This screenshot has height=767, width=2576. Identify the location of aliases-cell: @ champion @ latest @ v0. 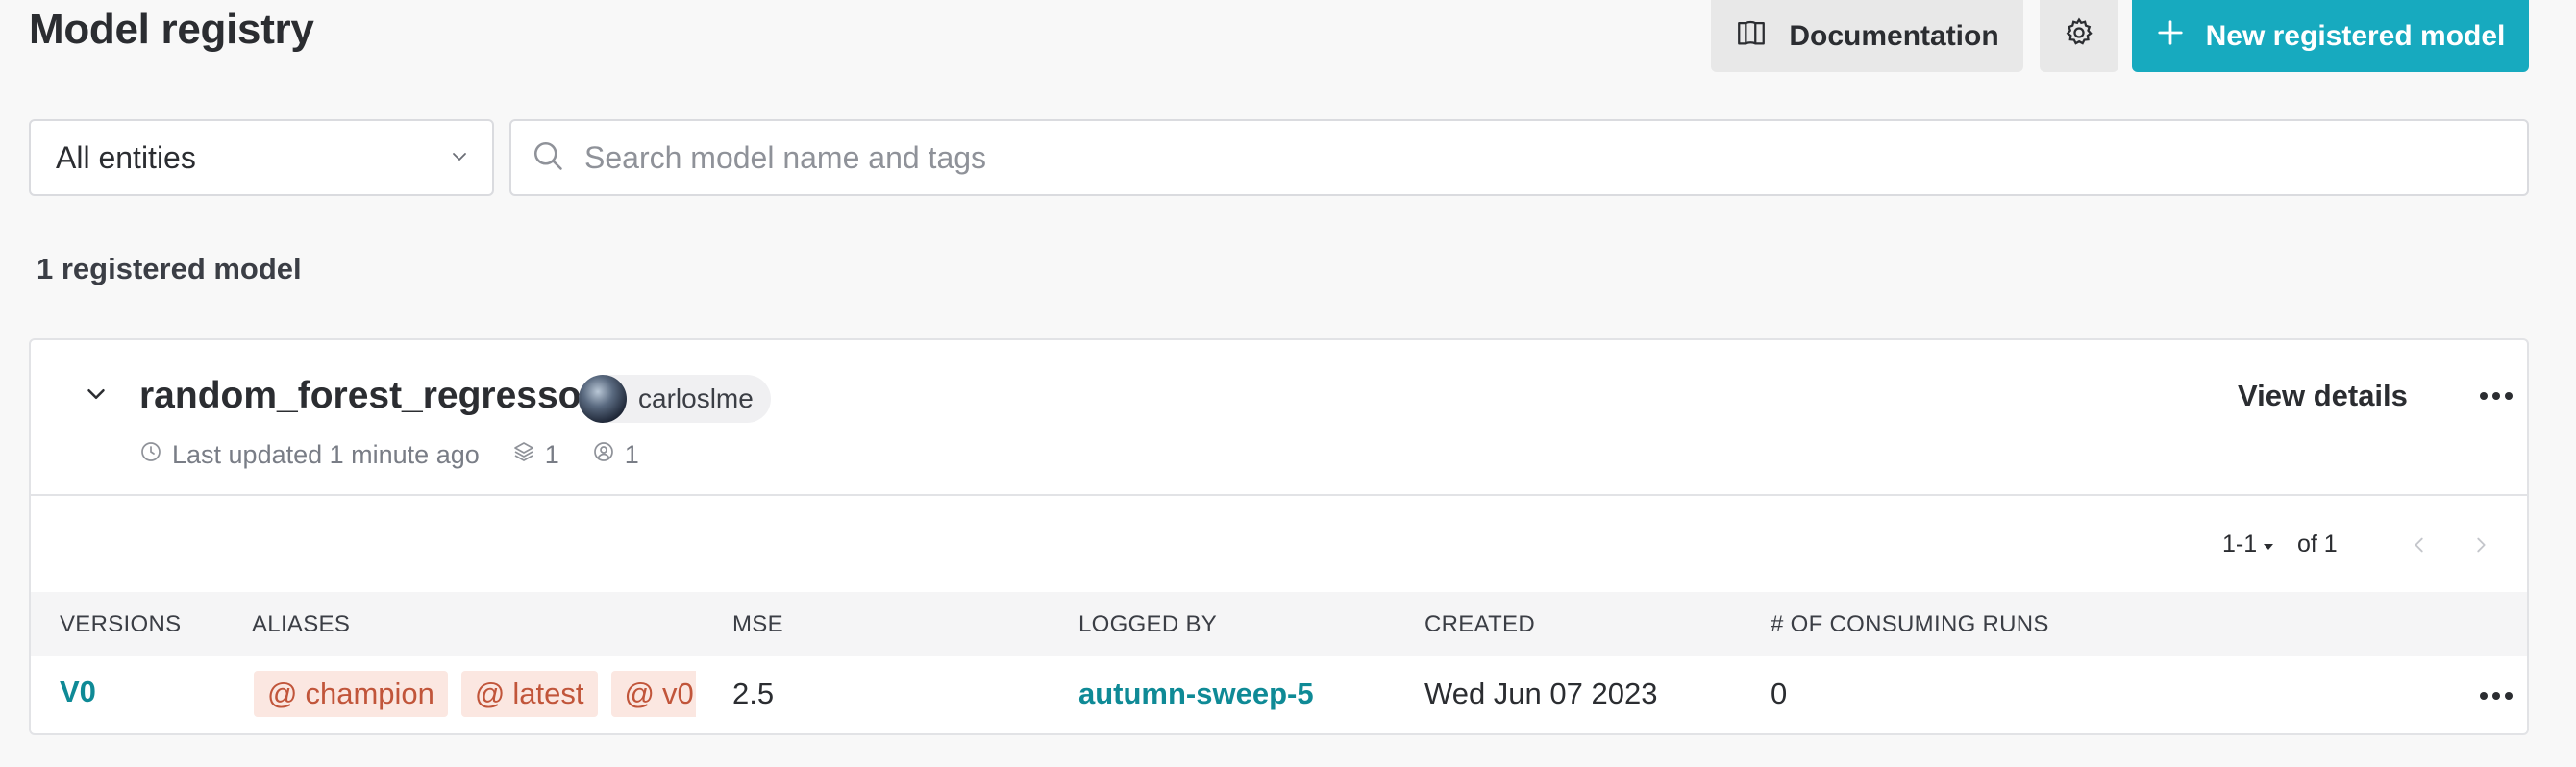
(475, 696).